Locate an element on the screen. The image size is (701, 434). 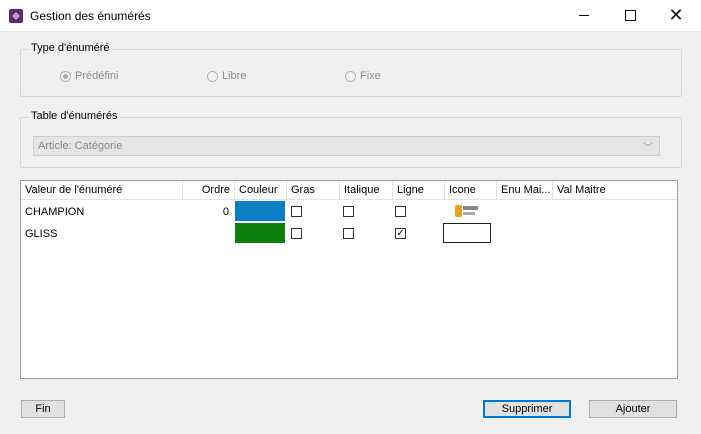
minimize-button is located at coordinates (584, 15).